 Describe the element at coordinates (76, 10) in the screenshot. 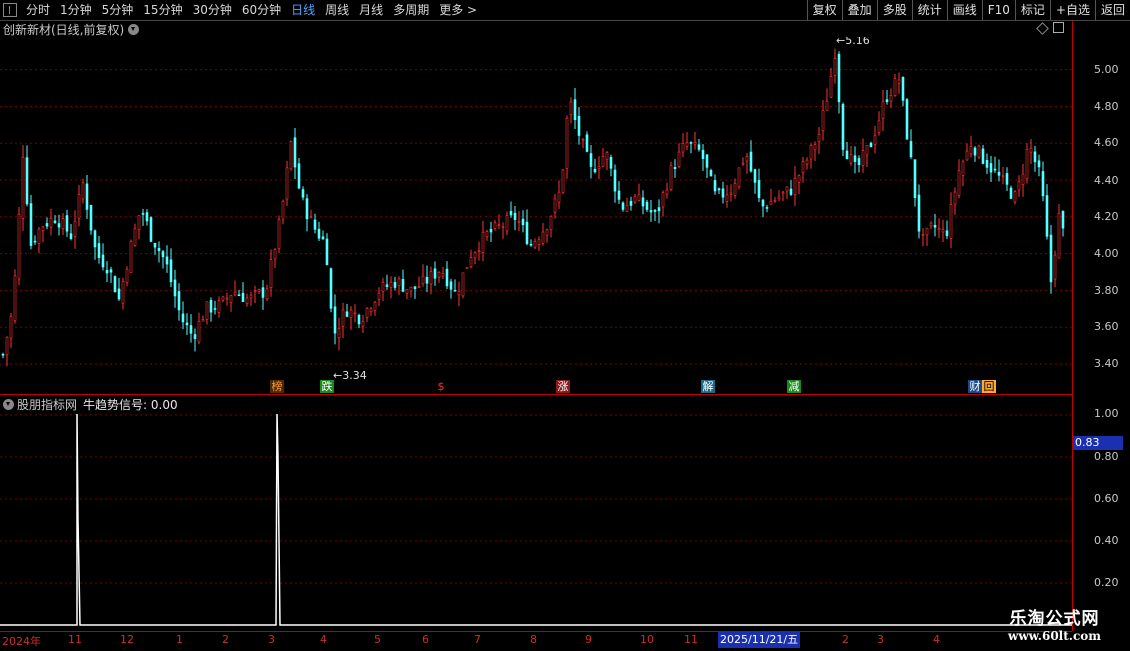

I see `period-tab: 1分钟` at that location.